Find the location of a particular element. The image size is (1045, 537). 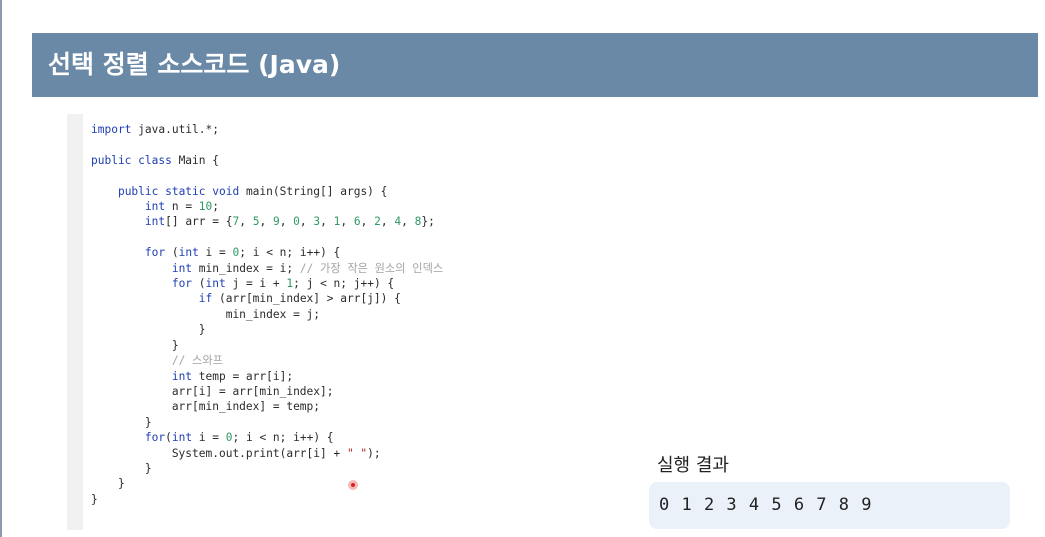

result-output: 0 1 2 3 4 5 6 7 8 9 is located at coordinates (829, 505).